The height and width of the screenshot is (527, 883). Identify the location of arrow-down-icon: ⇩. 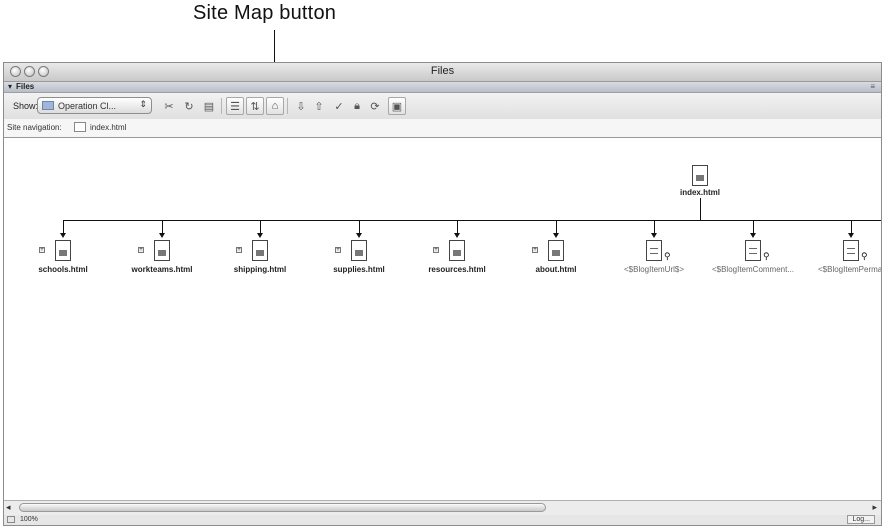
(301, 106).